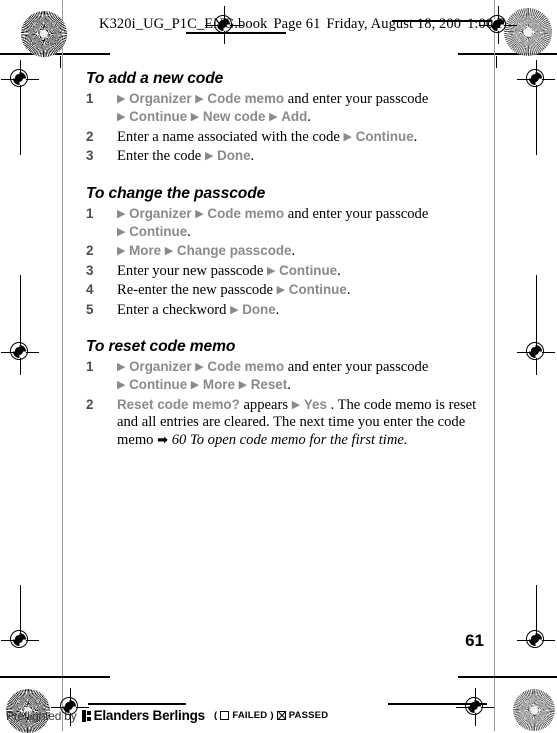 The height and width of the screenshot is (733, 557). What do you see at coordinates (534, 710) in the screenshot?
I see `density-target-bottom-right` at bounding box center [534, 710].